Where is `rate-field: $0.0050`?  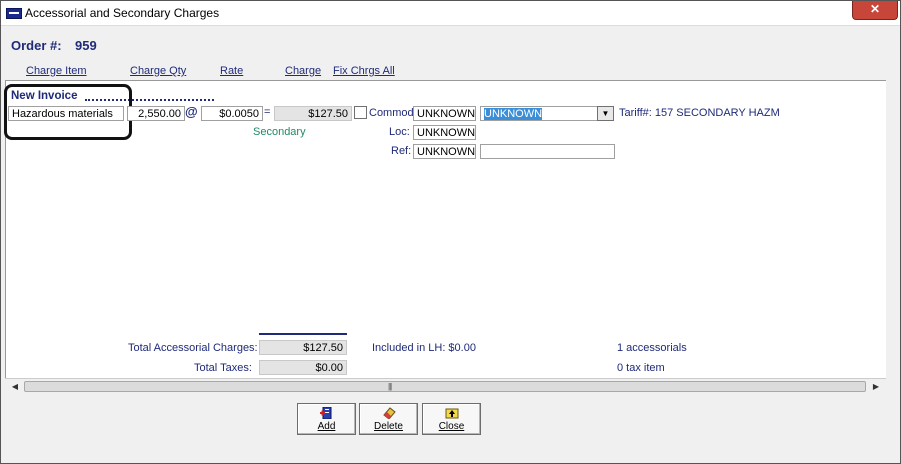
rate-field: $0.0050 is located at coordinates (232, 113).